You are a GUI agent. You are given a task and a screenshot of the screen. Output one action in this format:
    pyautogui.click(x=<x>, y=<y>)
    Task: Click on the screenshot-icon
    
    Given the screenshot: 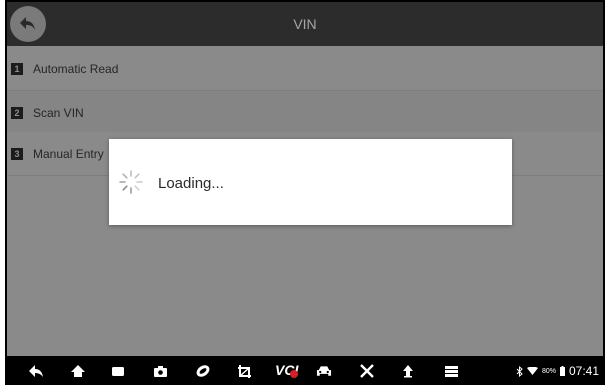 What is the action you would take?
    pyautogui.click(x=160, y=371)
    